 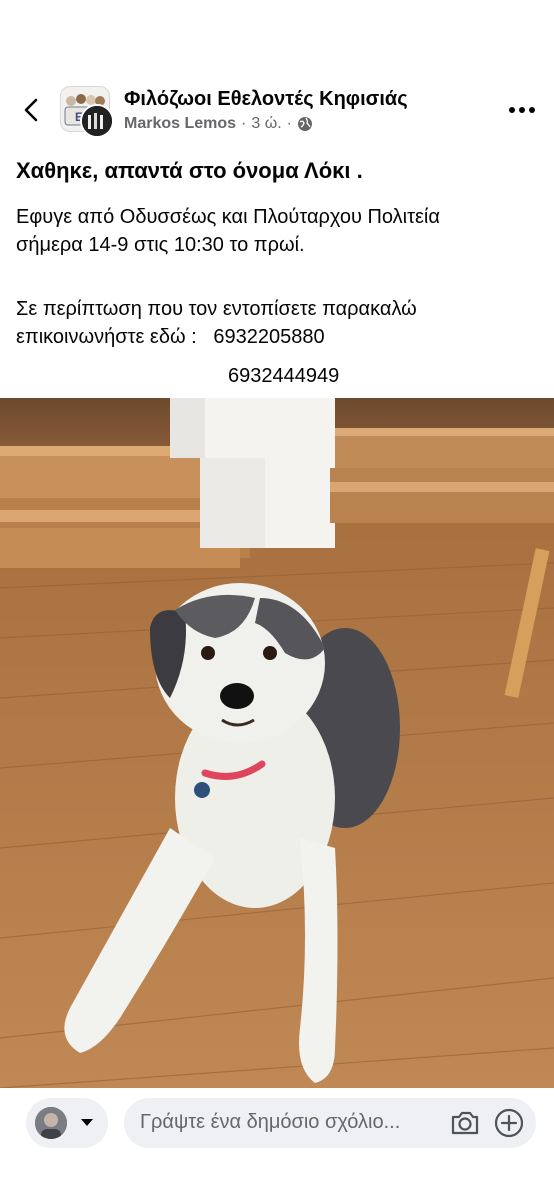 What do you see at coordinates (266, 124) in the screenshot?
I see `post-time: 3 ώ.` at bounding box center [266, 124].